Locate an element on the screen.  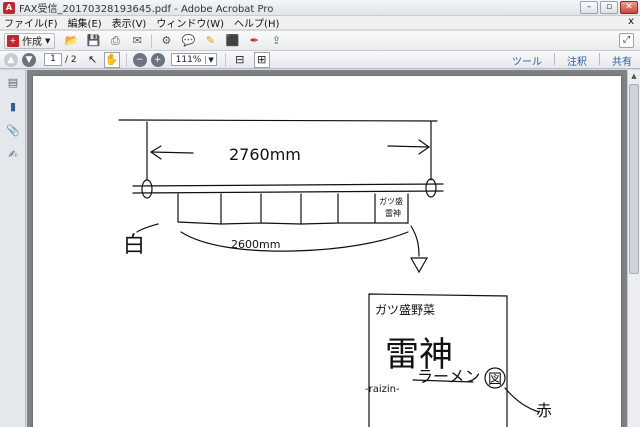
zoom-select: 111% ▼ is located at coordinates (193, 59).